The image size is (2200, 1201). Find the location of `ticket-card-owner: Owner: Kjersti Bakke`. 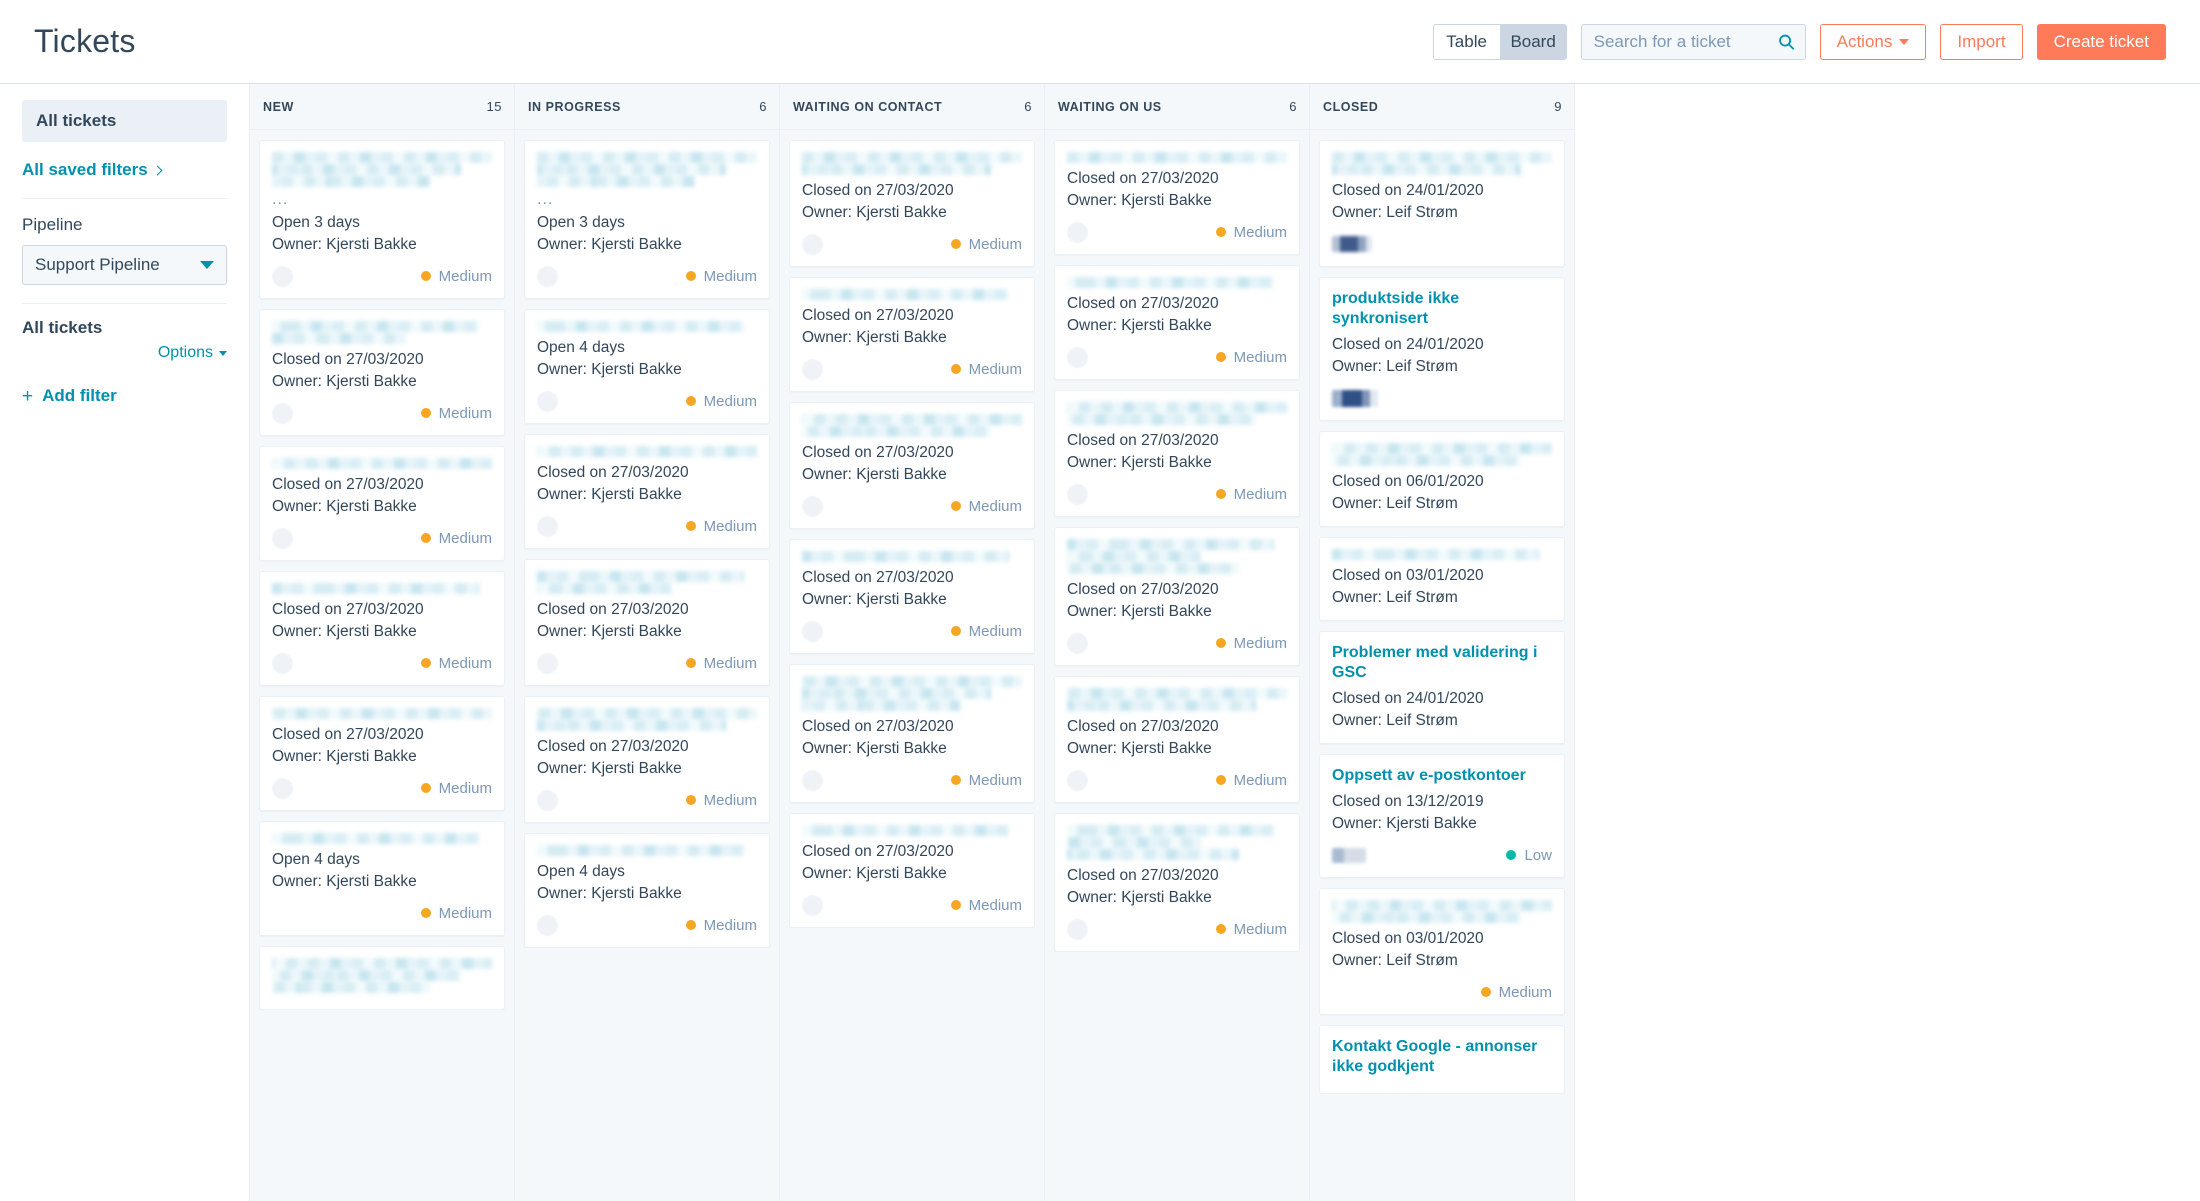

ticket-card-owner: Owner: Kjersti Bakke is located at coordinates (344, 244).